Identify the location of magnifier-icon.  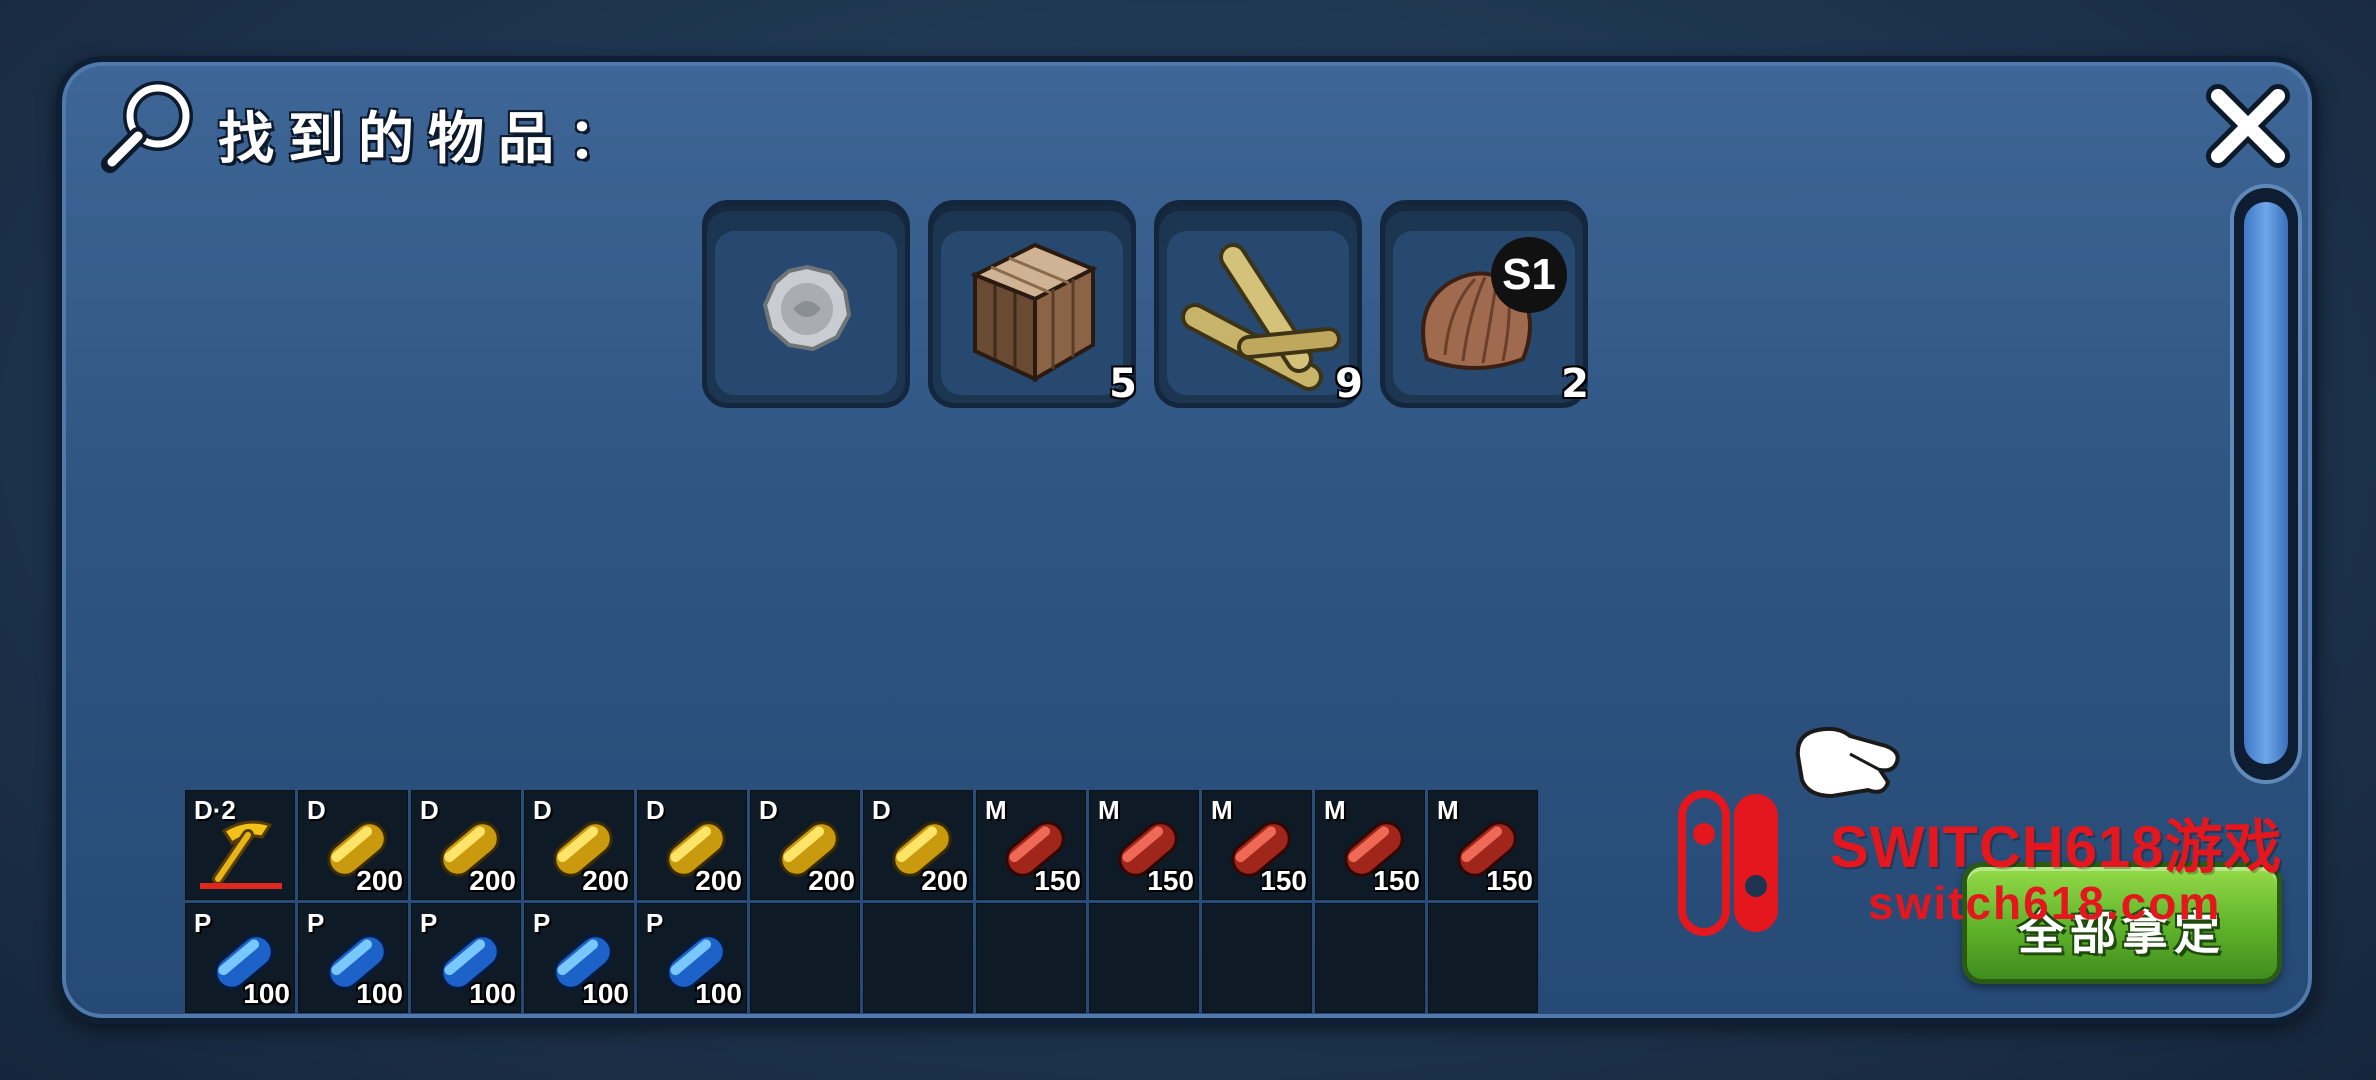
(147, 127).